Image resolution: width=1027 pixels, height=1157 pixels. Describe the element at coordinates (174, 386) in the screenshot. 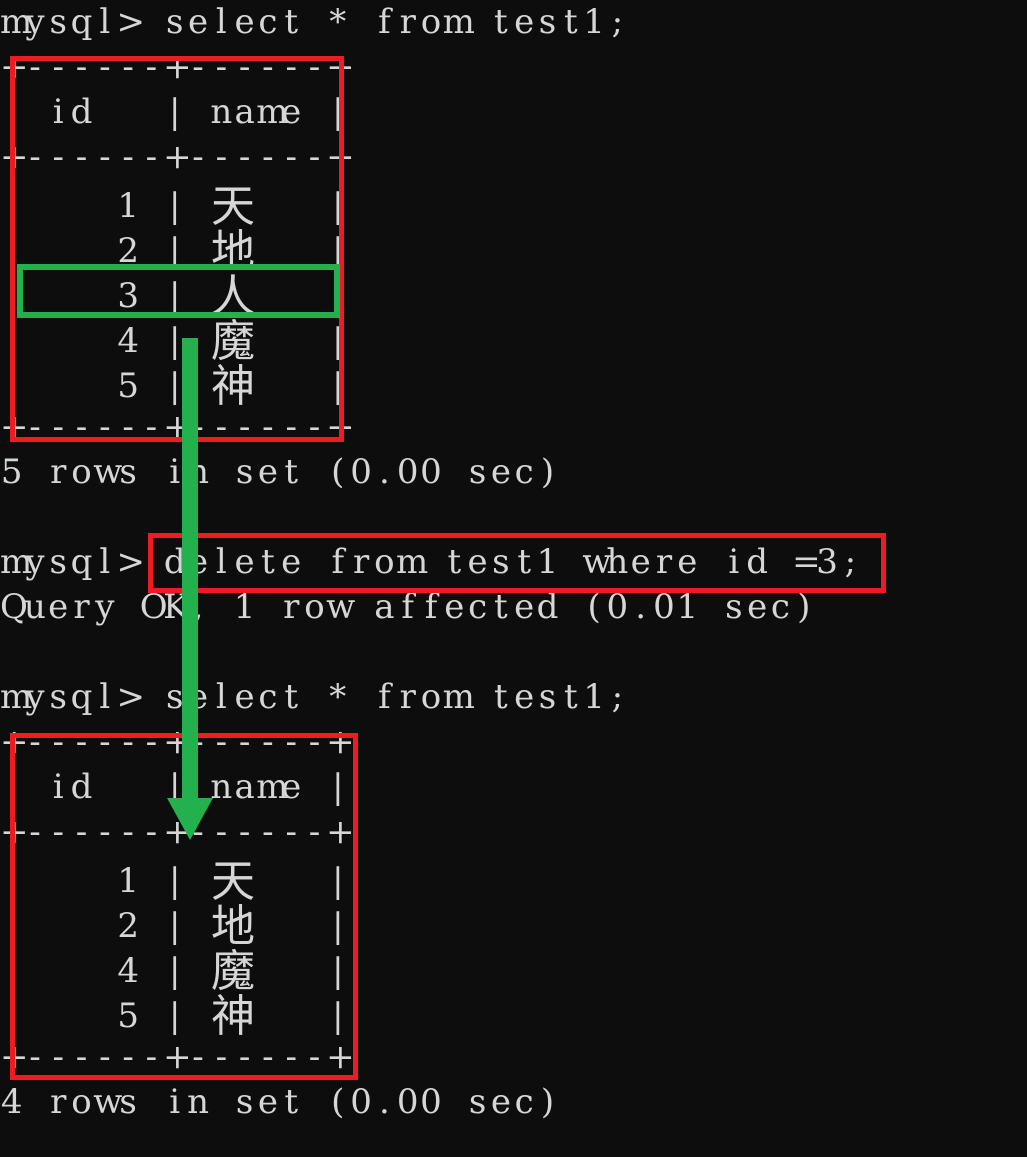

I see `terminal-line-tbl1-row-5: | 5 | 神 |` at that location.